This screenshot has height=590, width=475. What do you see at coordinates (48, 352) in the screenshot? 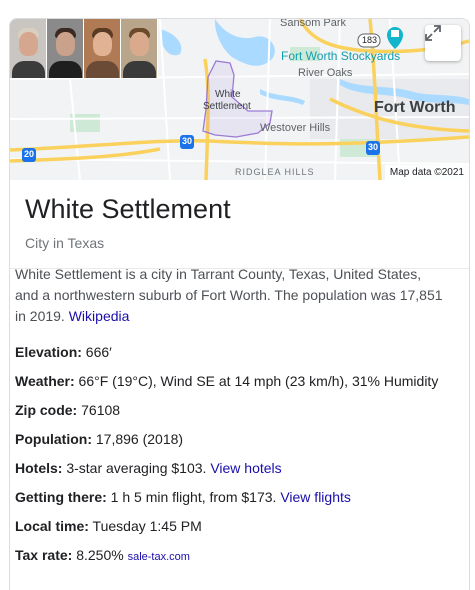
I see `fact-label: Elevation:` at bounding box center [48, 352].